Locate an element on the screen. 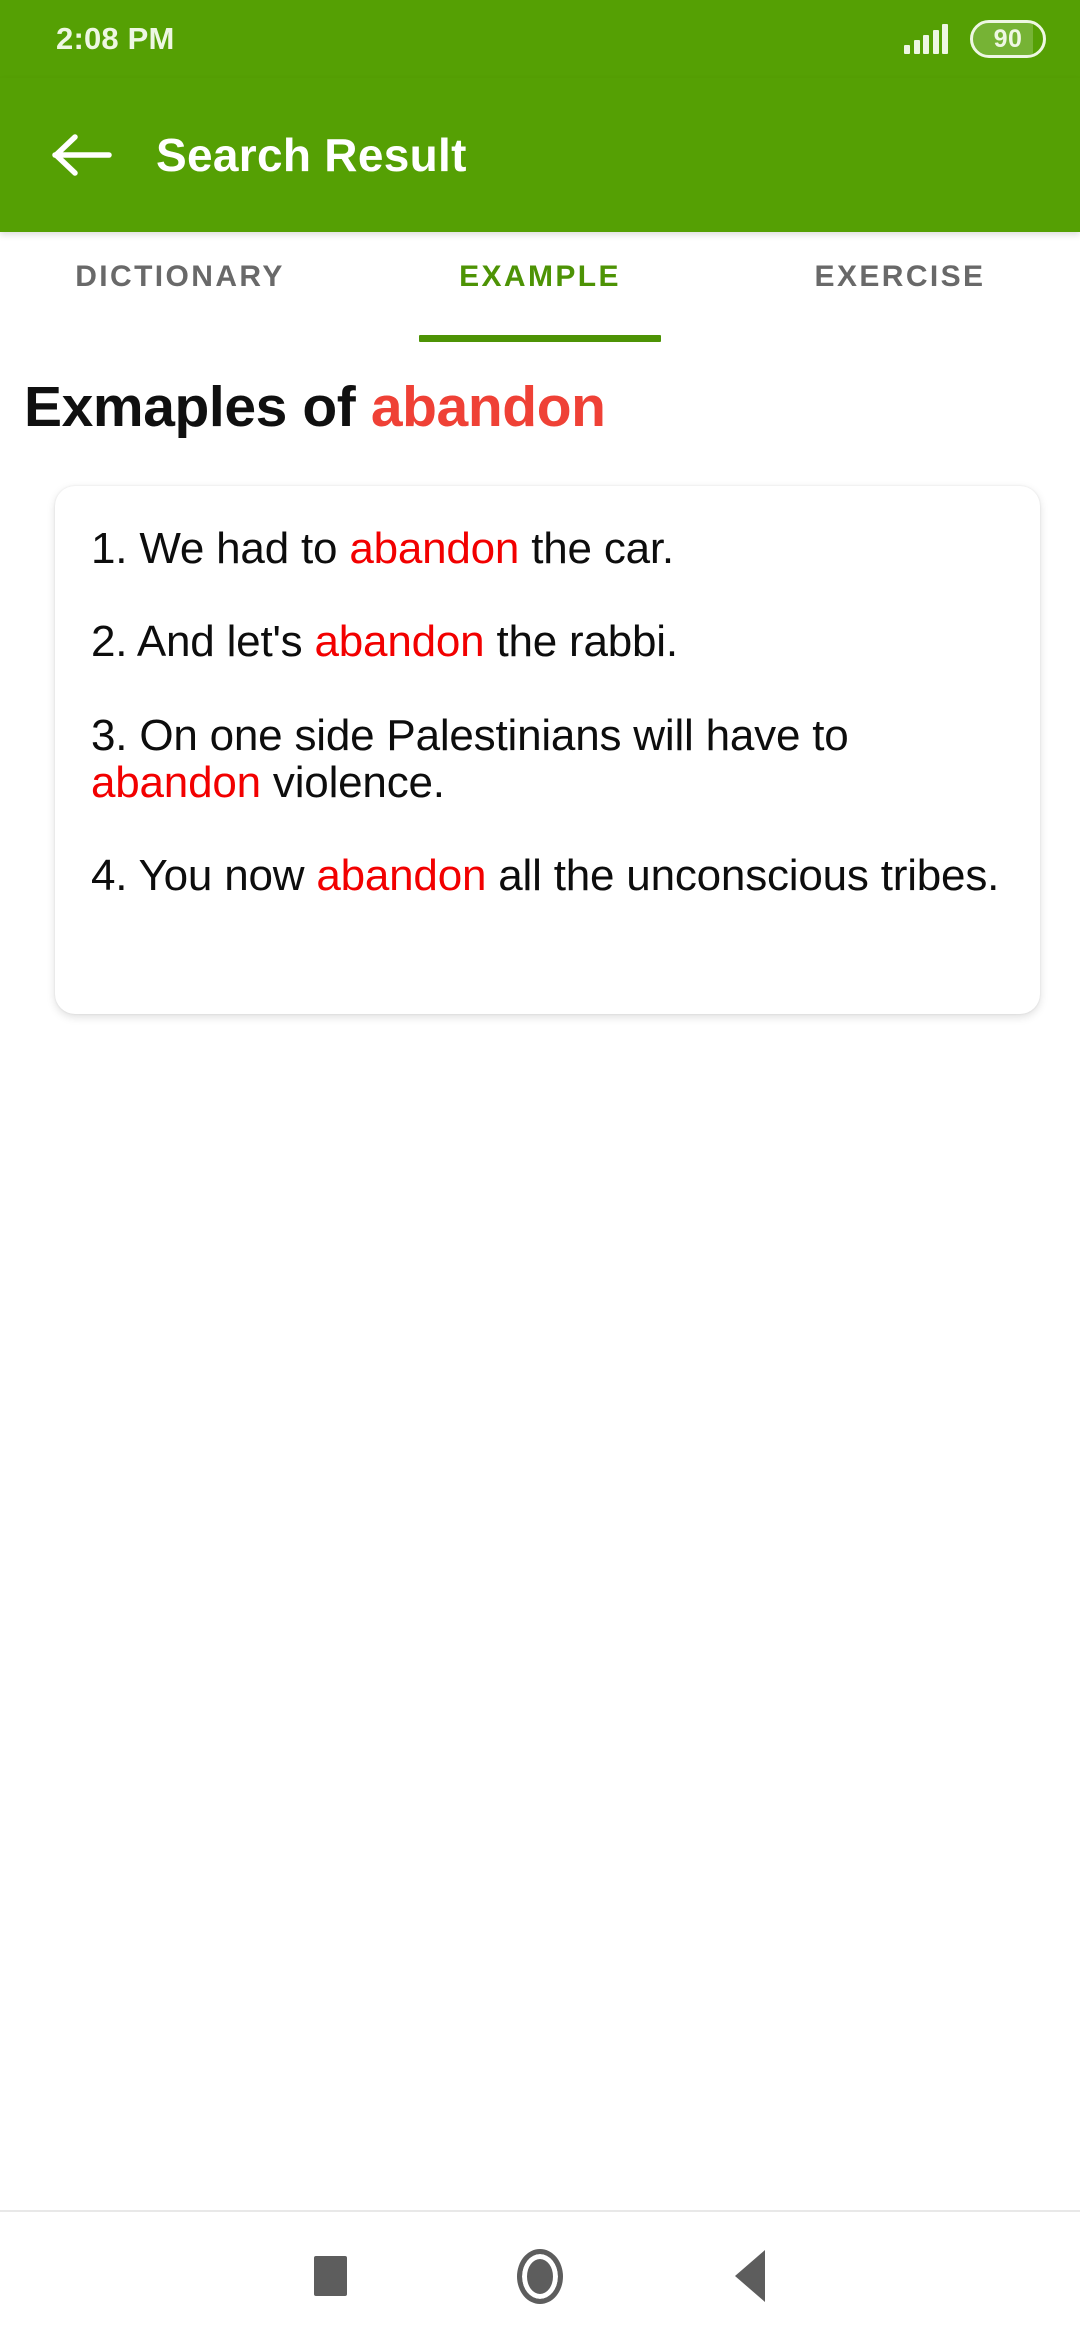  page-title: Search Result is located at coordinates (311, 155).